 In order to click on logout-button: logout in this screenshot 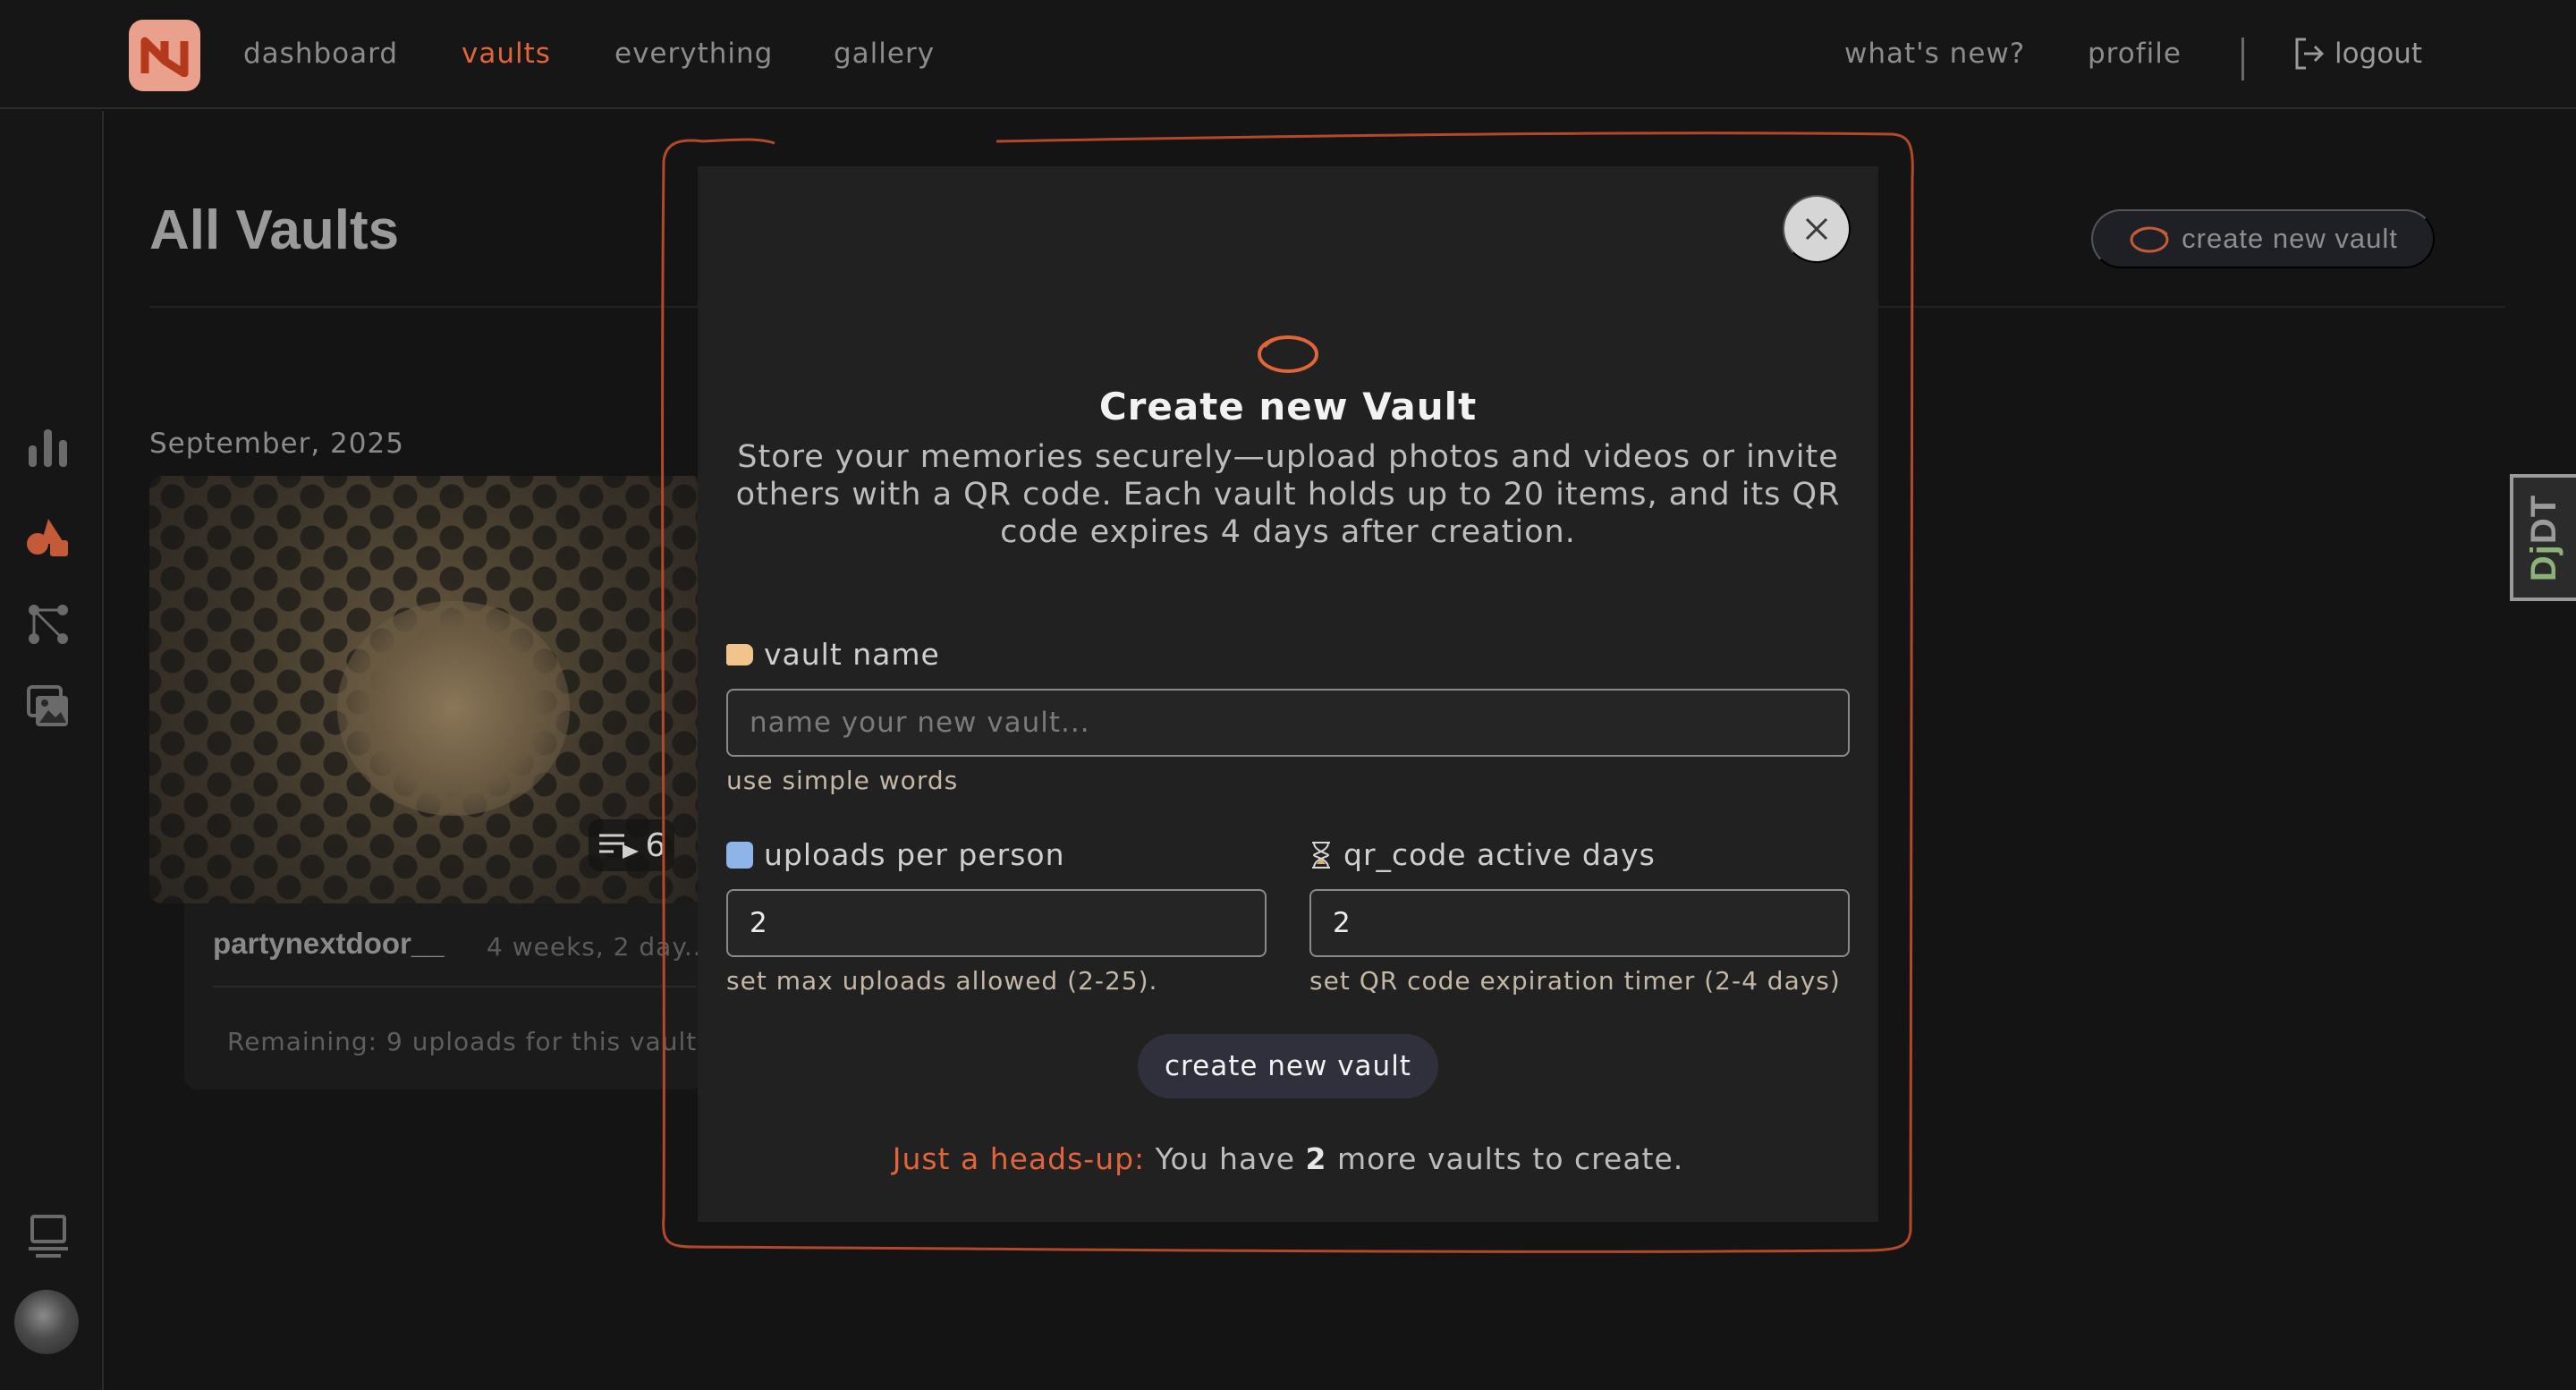, I will do `click(2357, 54)`.